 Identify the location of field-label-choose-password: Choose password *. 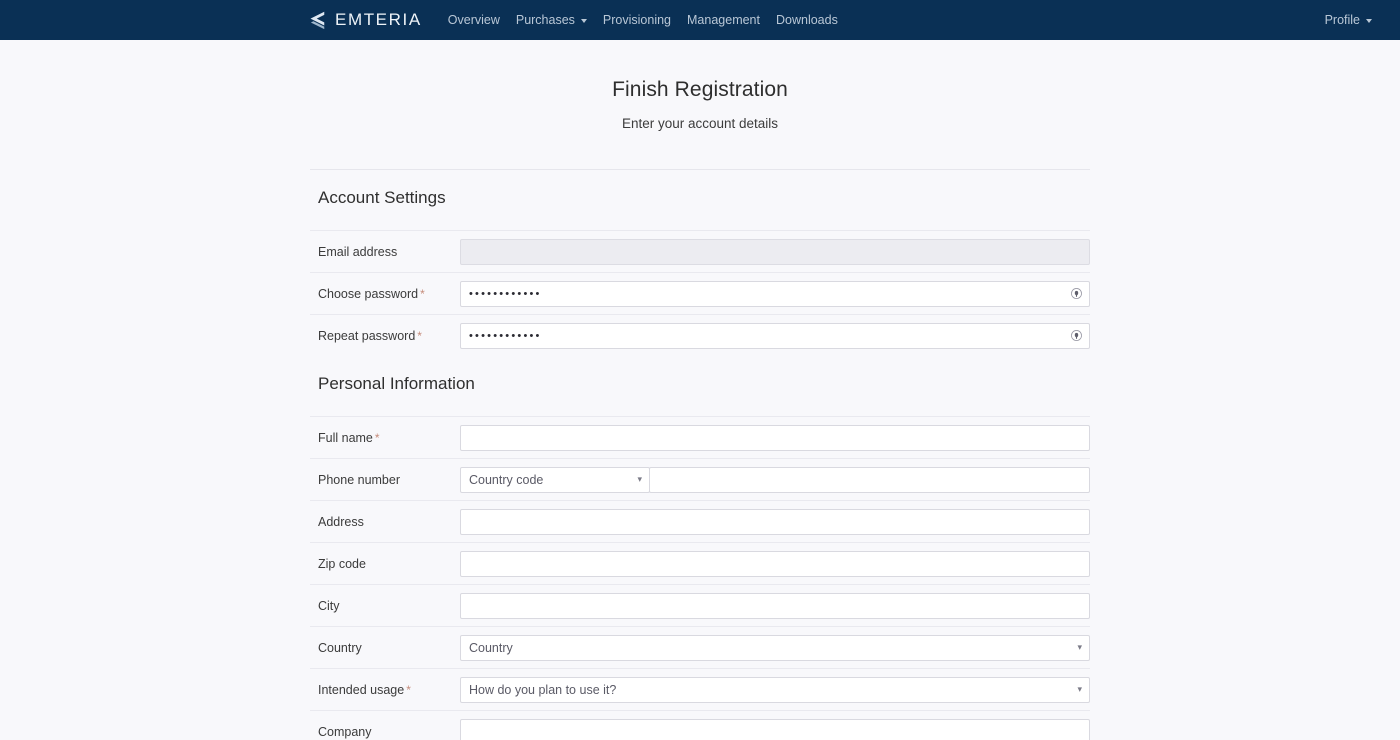
(389, 294).